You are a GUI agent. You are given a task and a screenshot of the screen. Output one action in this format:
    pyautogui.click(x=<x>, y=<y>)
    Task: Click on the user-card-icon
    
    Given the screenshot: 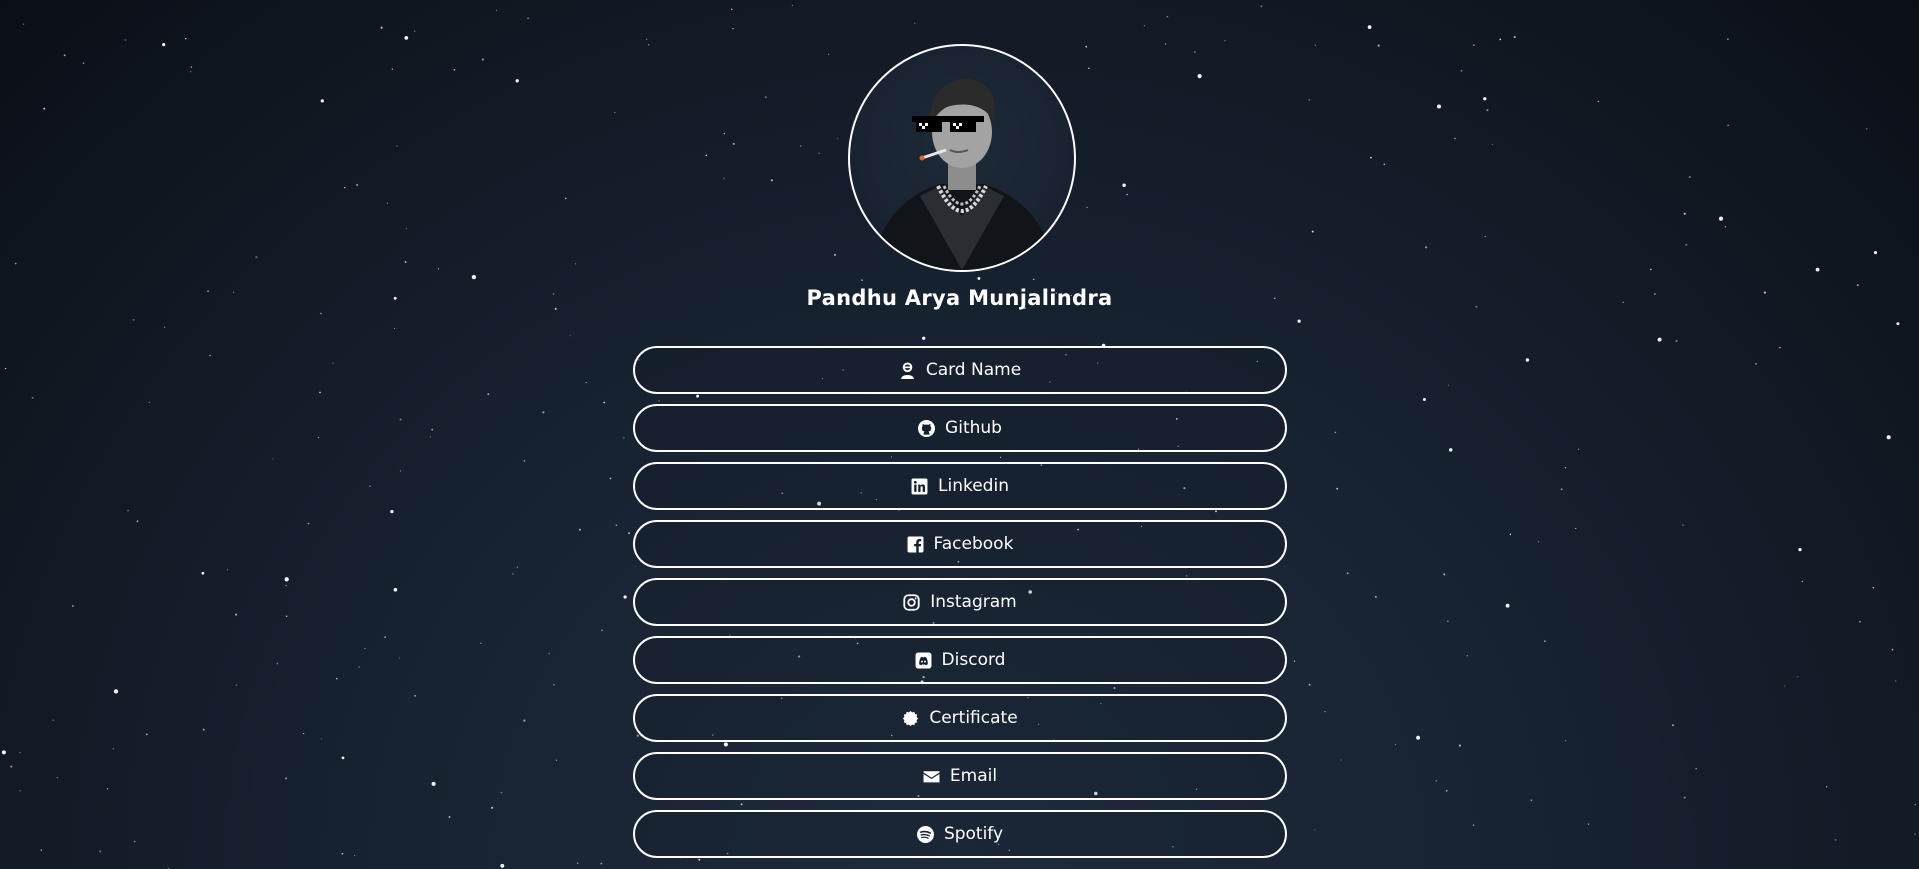 What is the action you would take?
    pyautogui.click(x=907, y=370)
    